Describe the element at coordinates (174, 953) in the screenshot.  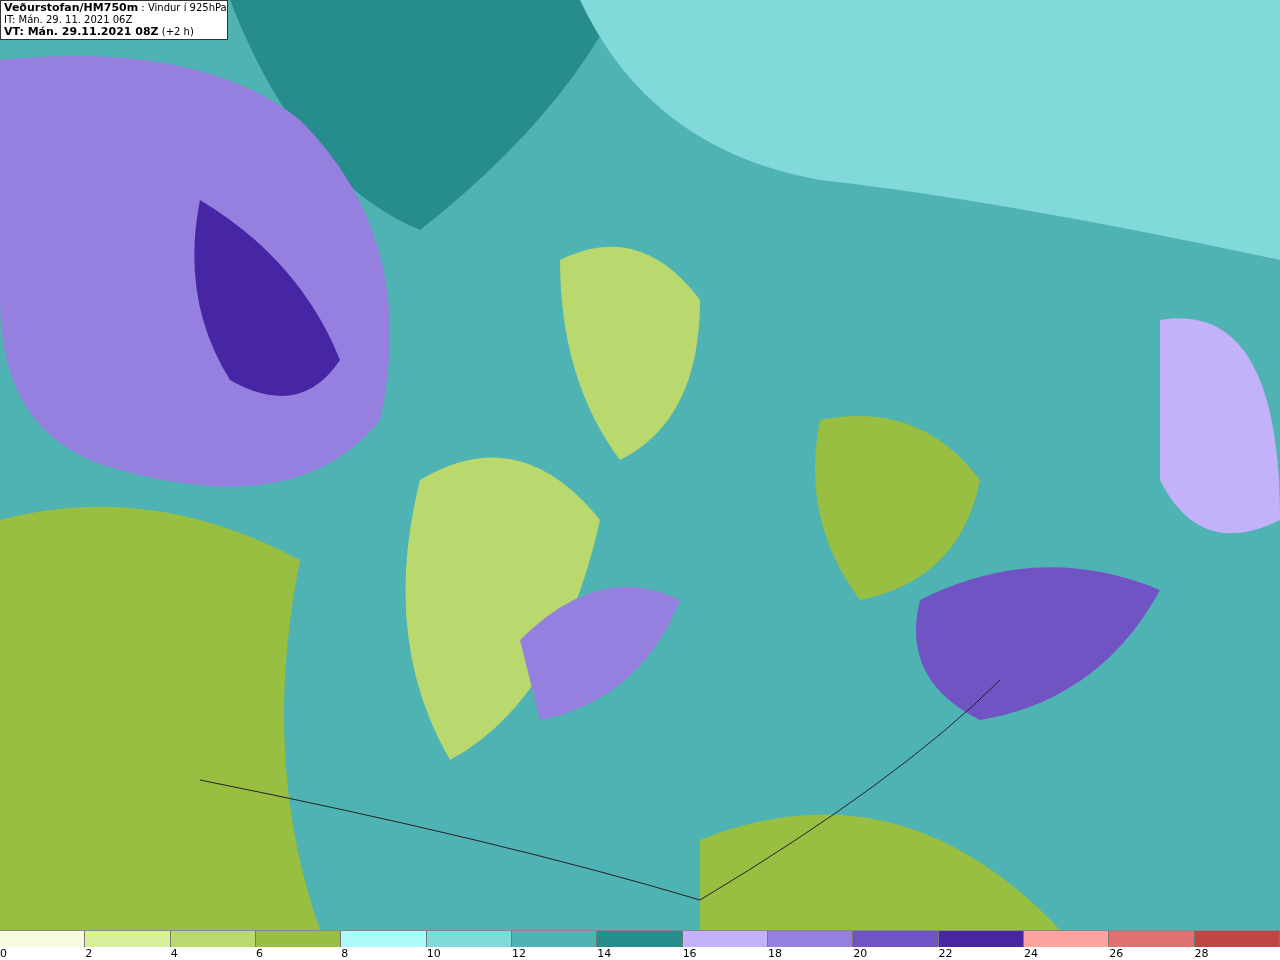
I see `legend-label: 4` at that location.